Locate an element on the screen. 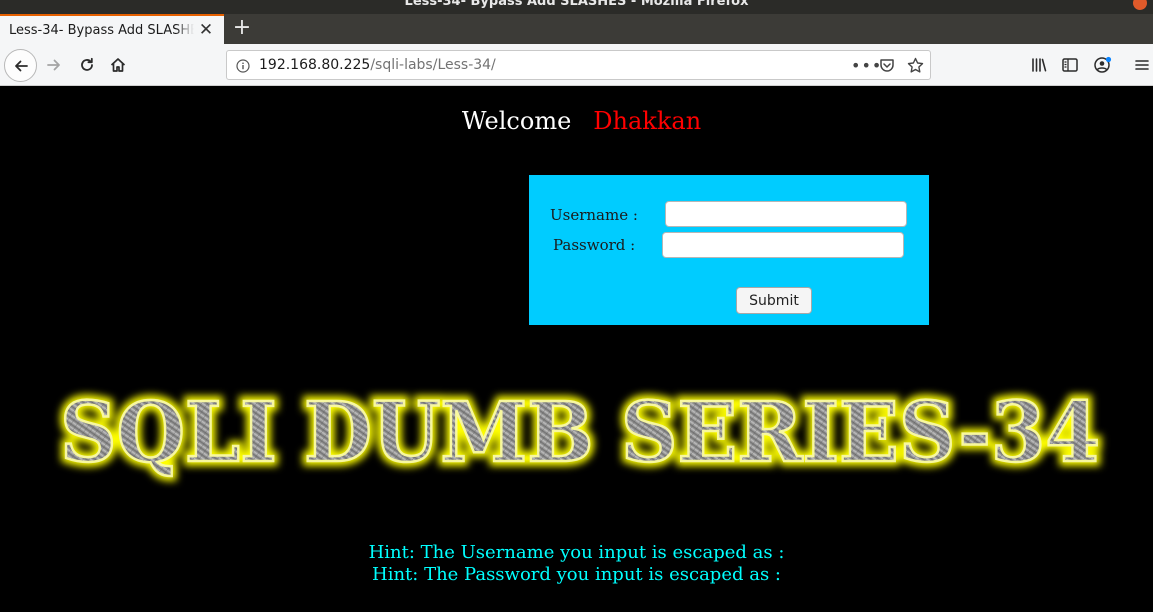 This screenshot has width=1153, height=612. hamburger-menu-icon is located at coordinates (1142, 65).